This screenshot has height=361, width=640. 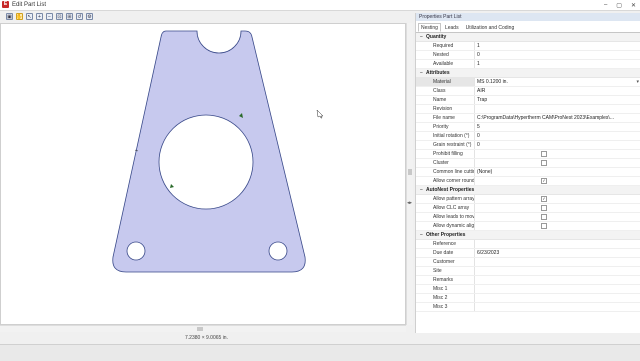 I want to click on property-row: Allow dynamic align, so click(x=528, y=226).